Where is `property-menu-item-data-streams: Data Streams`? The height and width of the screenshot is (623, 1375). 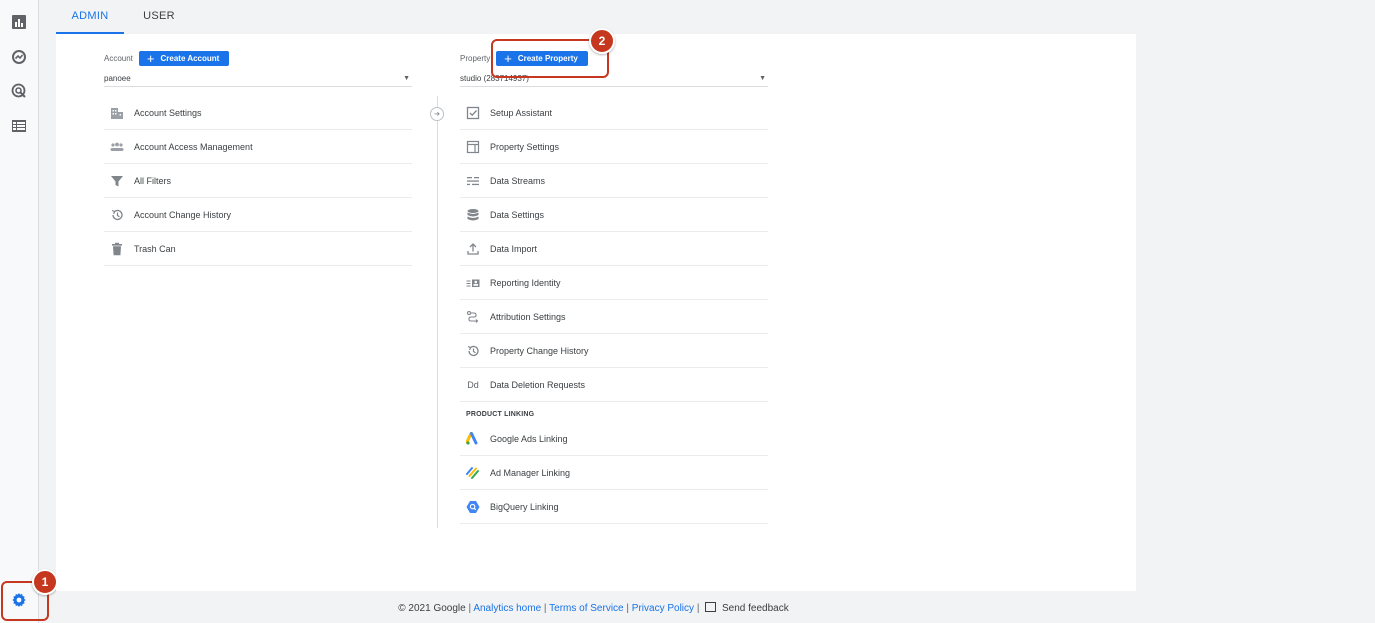 property-menu-item-data-streams: Data Streams is located at coordinates (614, 181).